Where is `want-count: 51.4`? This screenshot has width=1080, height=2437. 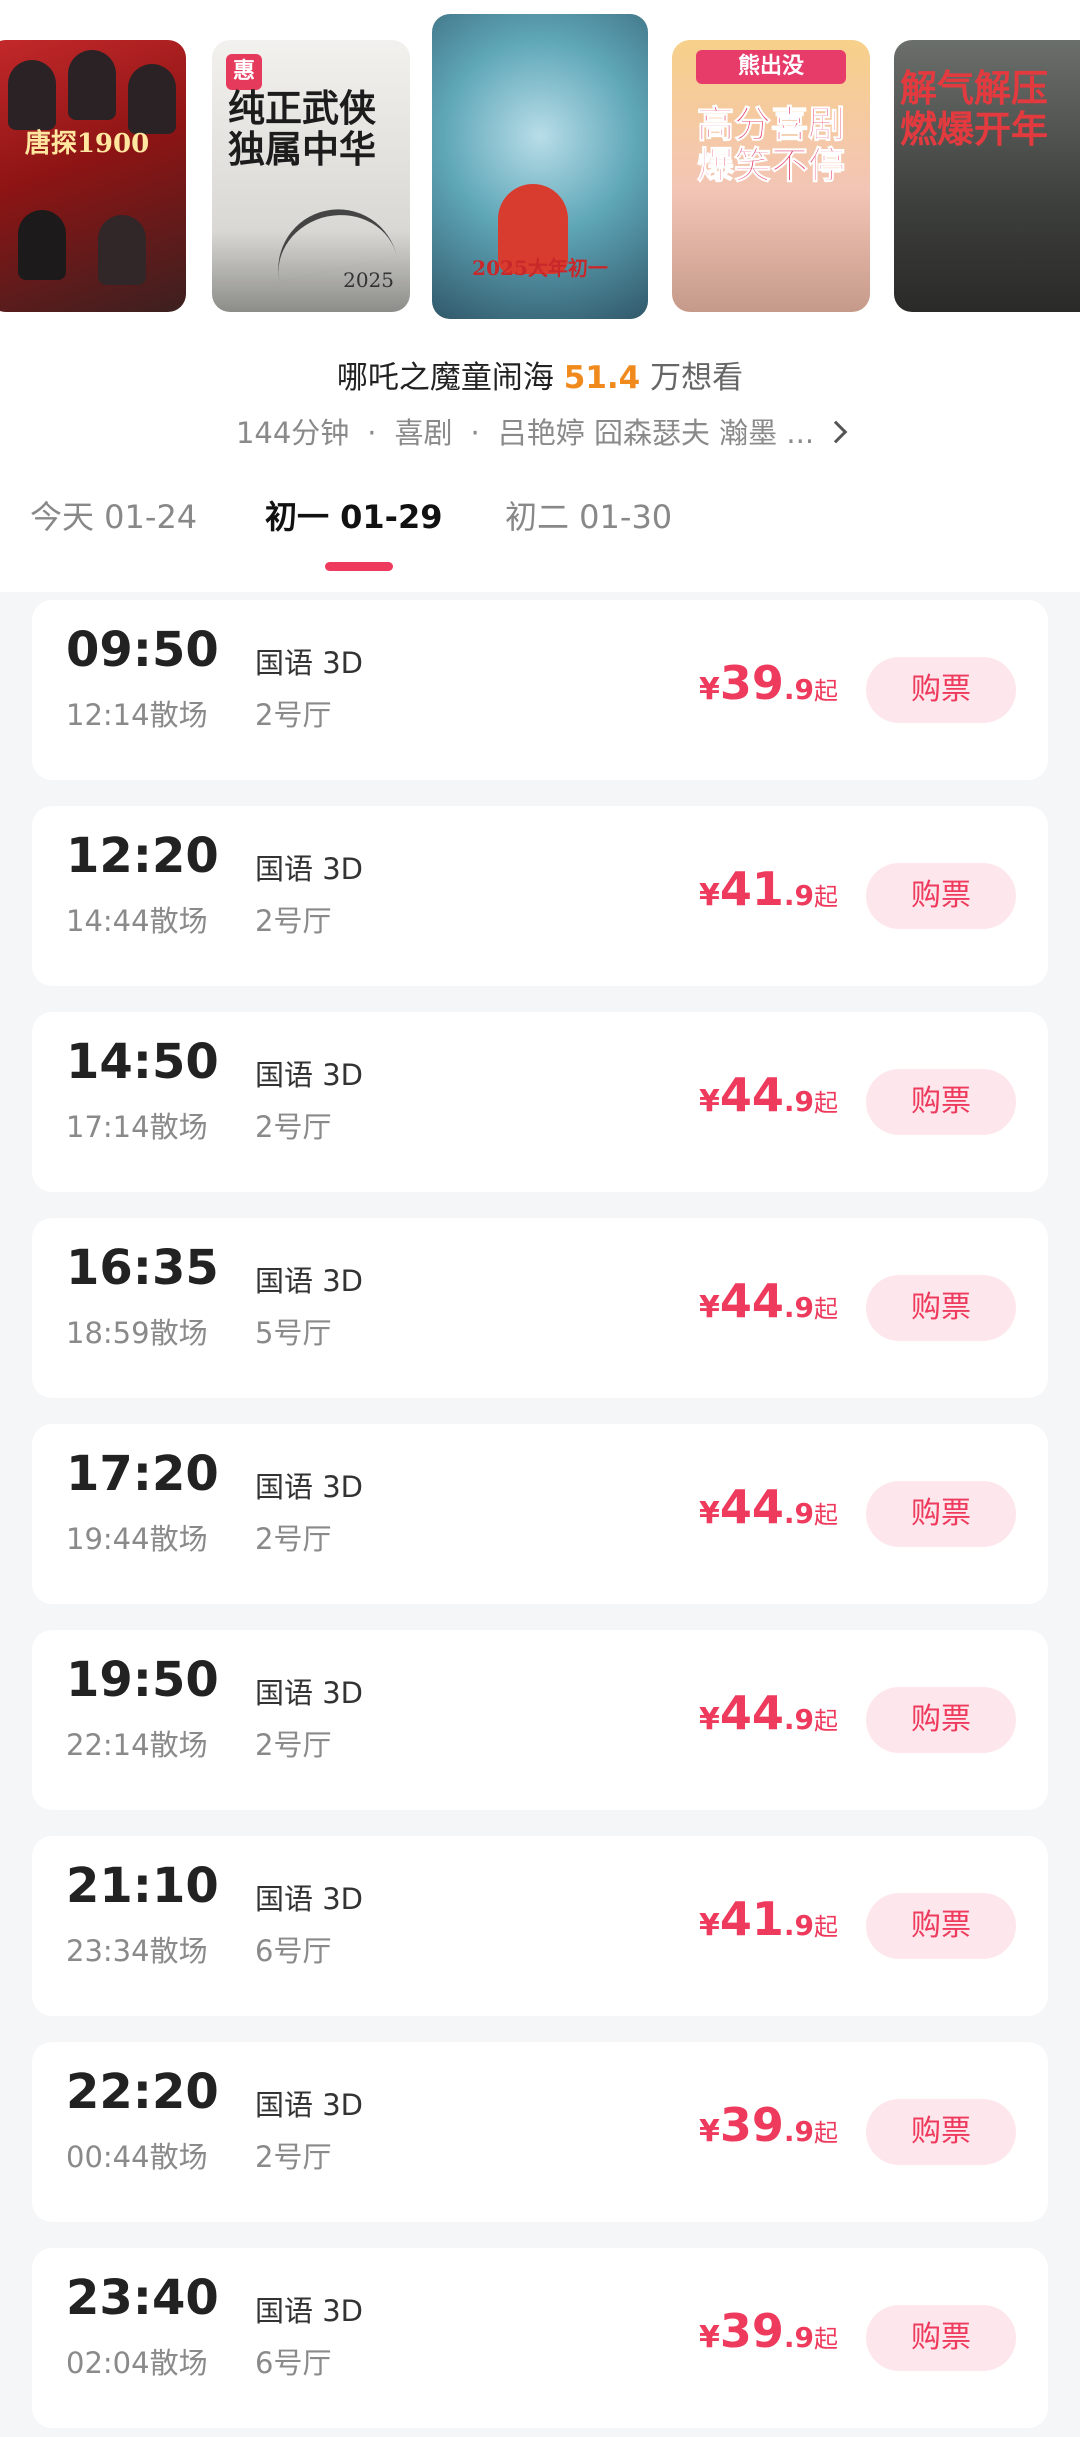
want-count: 51.4 is located at coordinates (602, 378).